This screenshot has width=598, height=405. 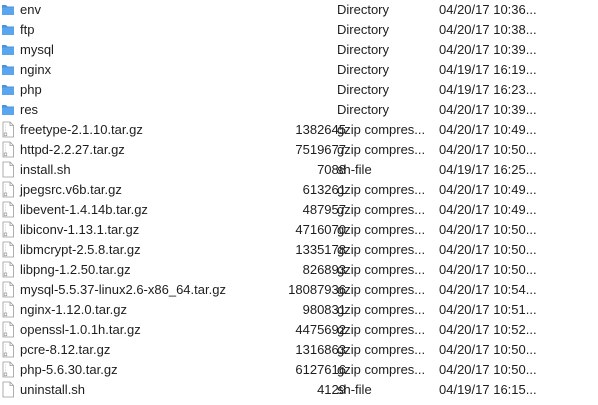 What do you see at coordinates (36, 69) in the screenshot?
I see `file-name: nginx` at bounding box center [36, 69].